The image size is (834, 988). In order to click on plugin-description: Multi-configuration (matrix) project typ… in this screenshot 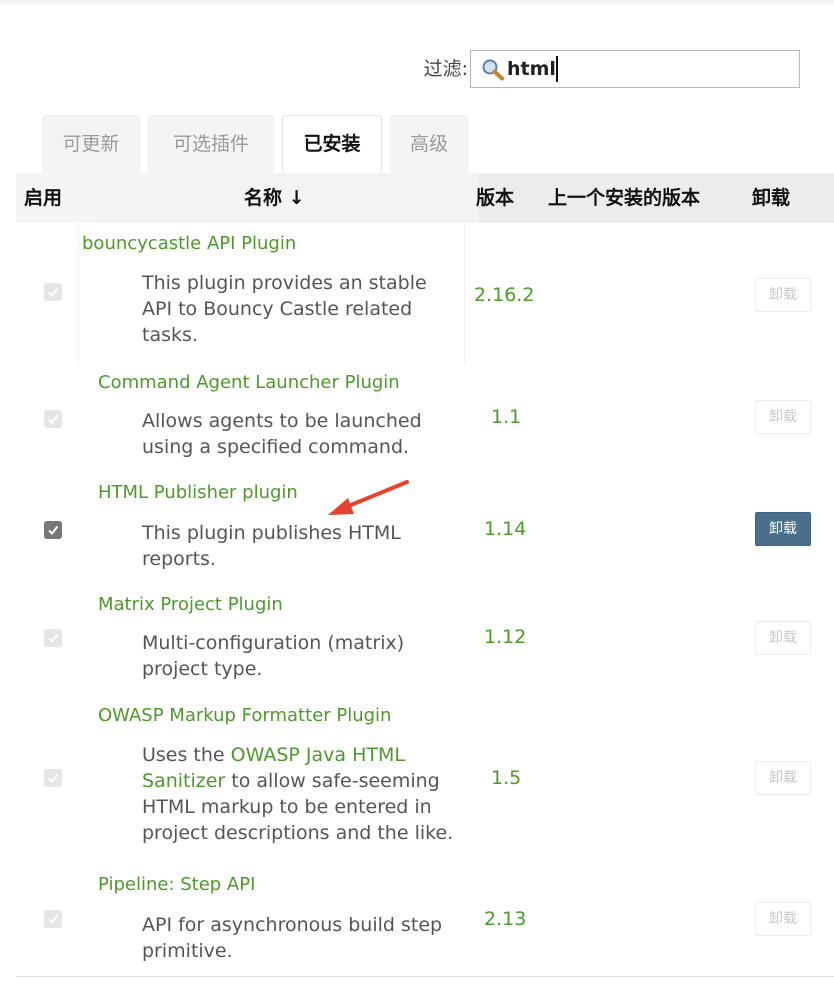, I will do `click(273, 656)`.